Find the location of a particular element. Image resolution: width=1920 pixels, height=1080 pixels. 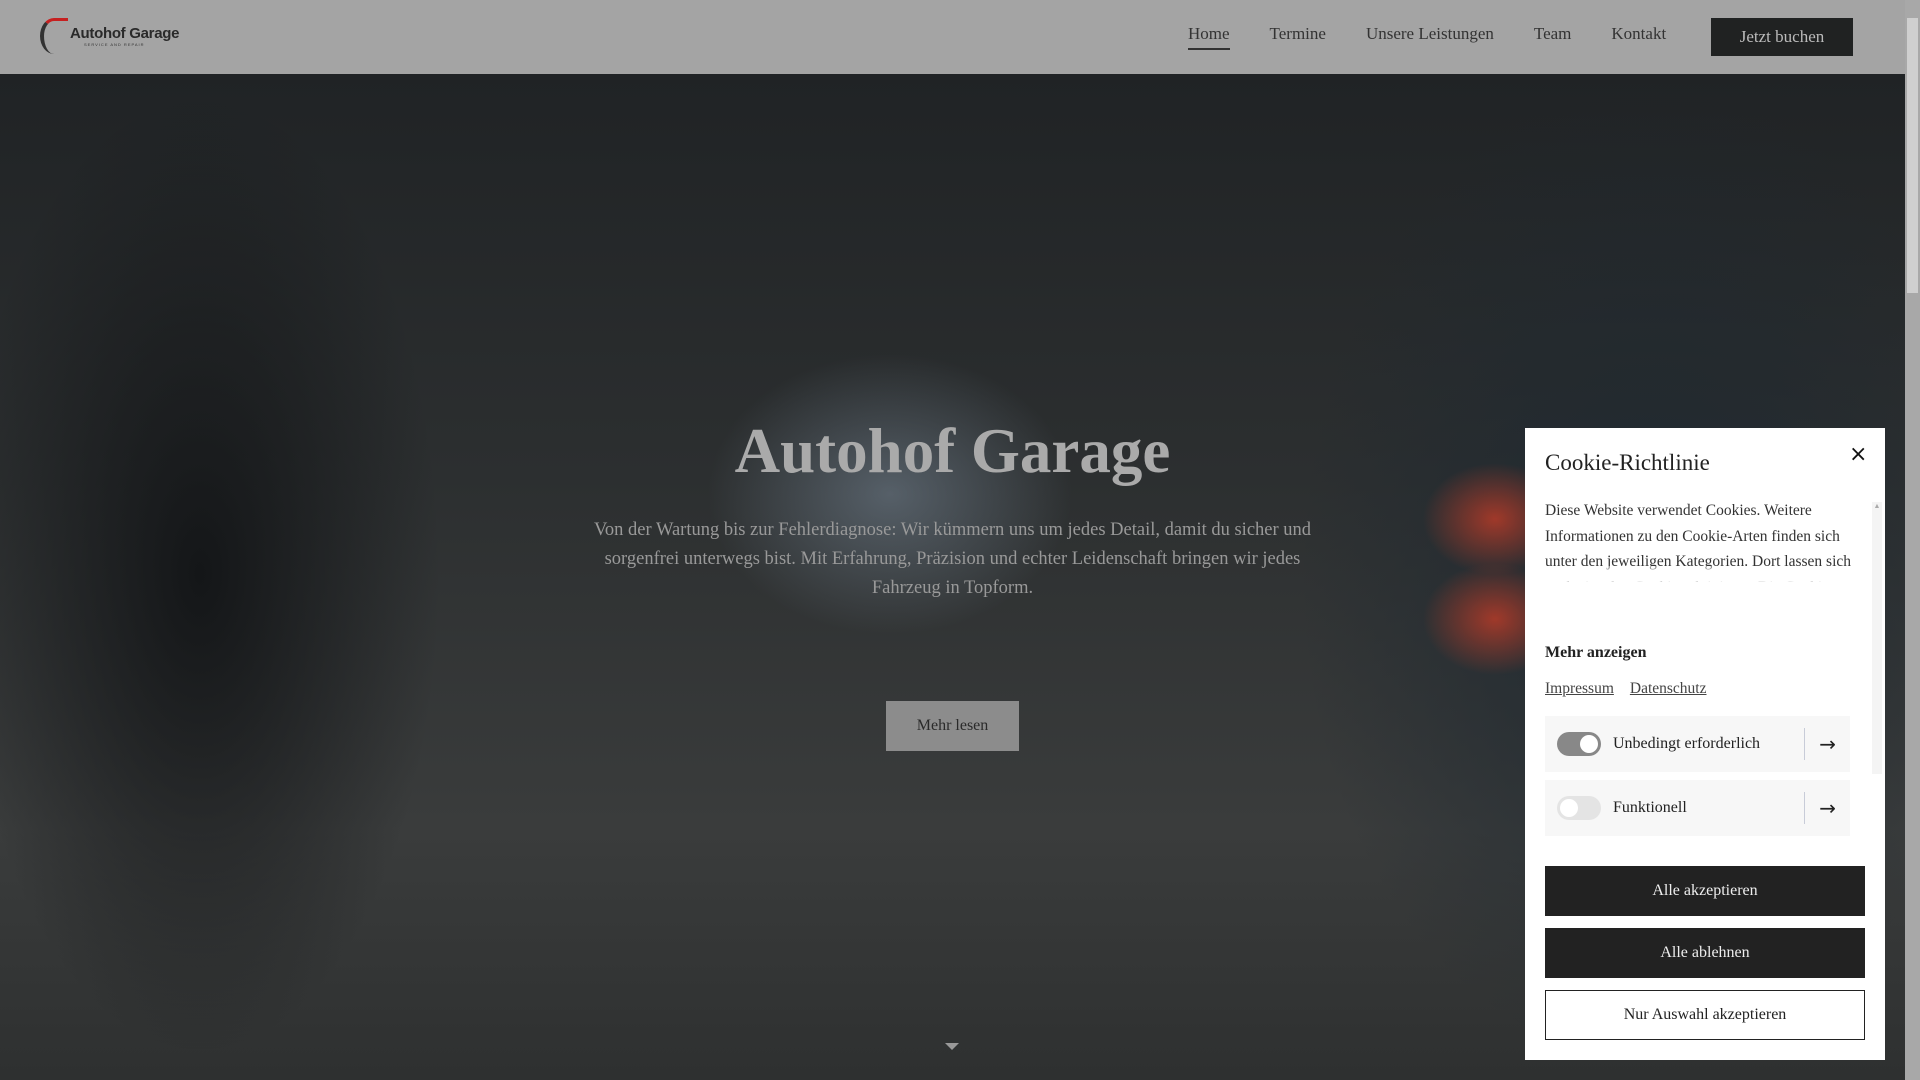

close-icon: × is located at coordinates (1858, 454).